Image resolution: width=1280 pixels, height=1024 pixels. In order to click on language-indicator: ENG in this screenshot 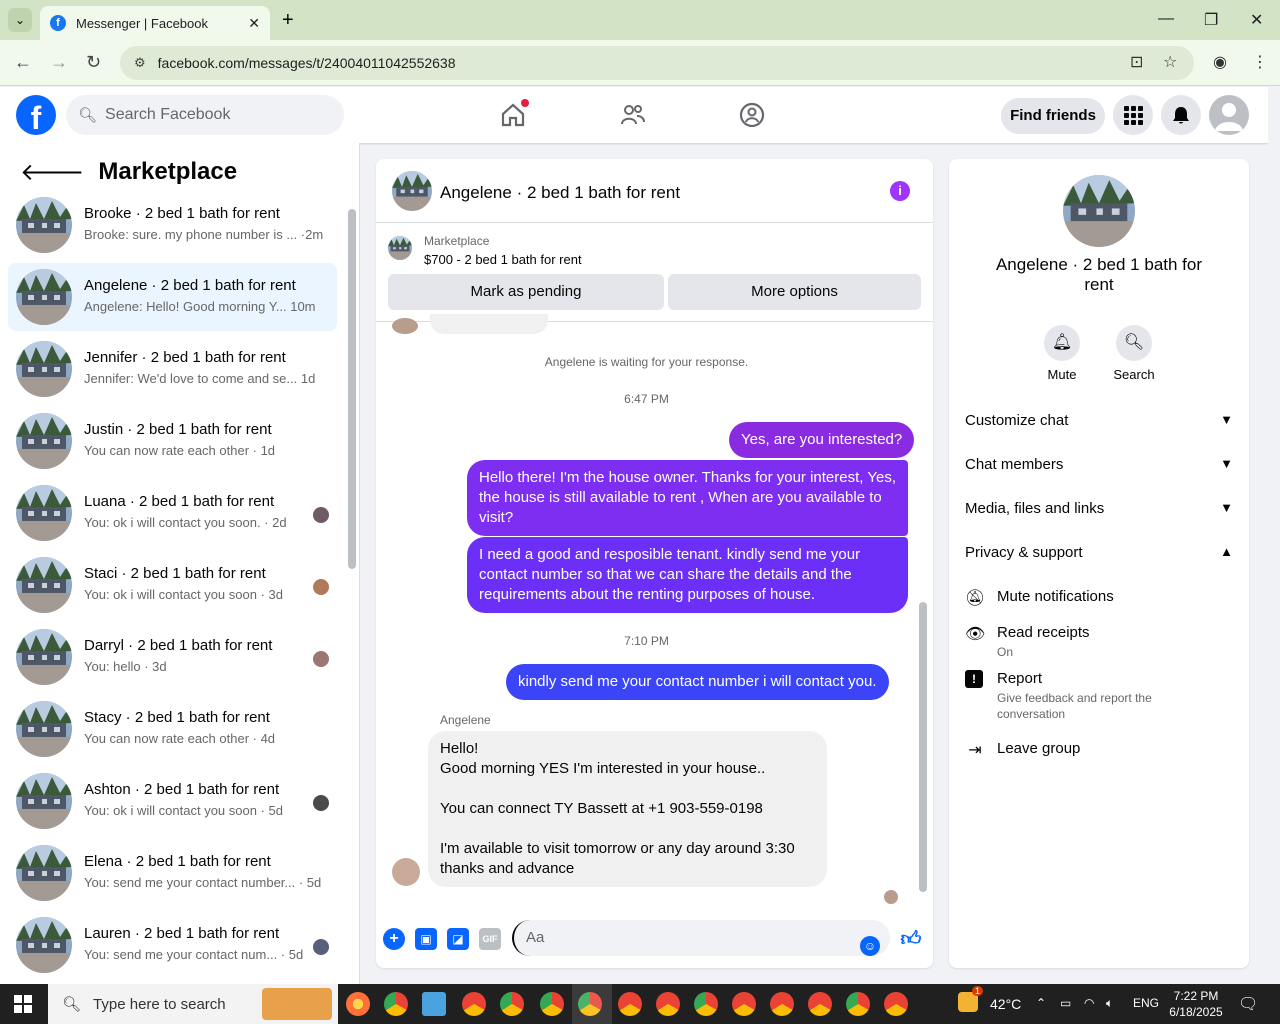, I will do `click(1146, 1003)`.